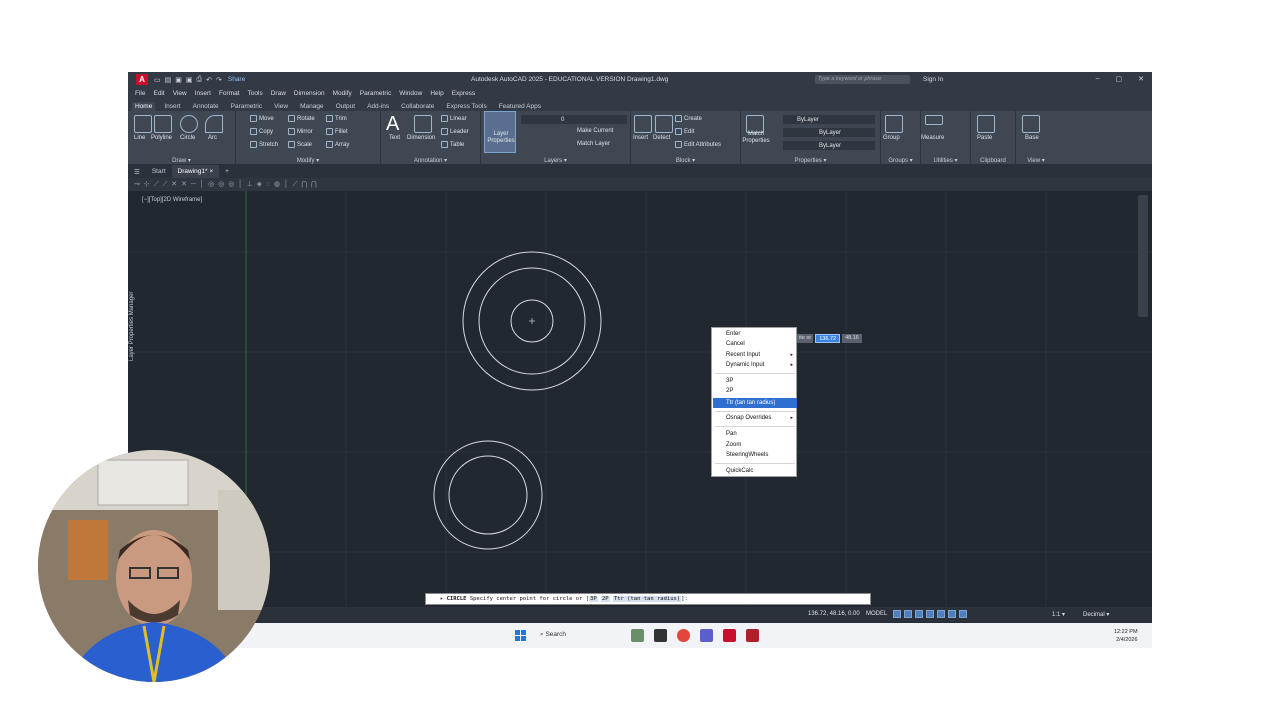 The width and height of the screenshot is (1280, 720). Describe the element at coordinates (963, 614) in the screenshot. I see `lineweight-toggle-icon` at that location.